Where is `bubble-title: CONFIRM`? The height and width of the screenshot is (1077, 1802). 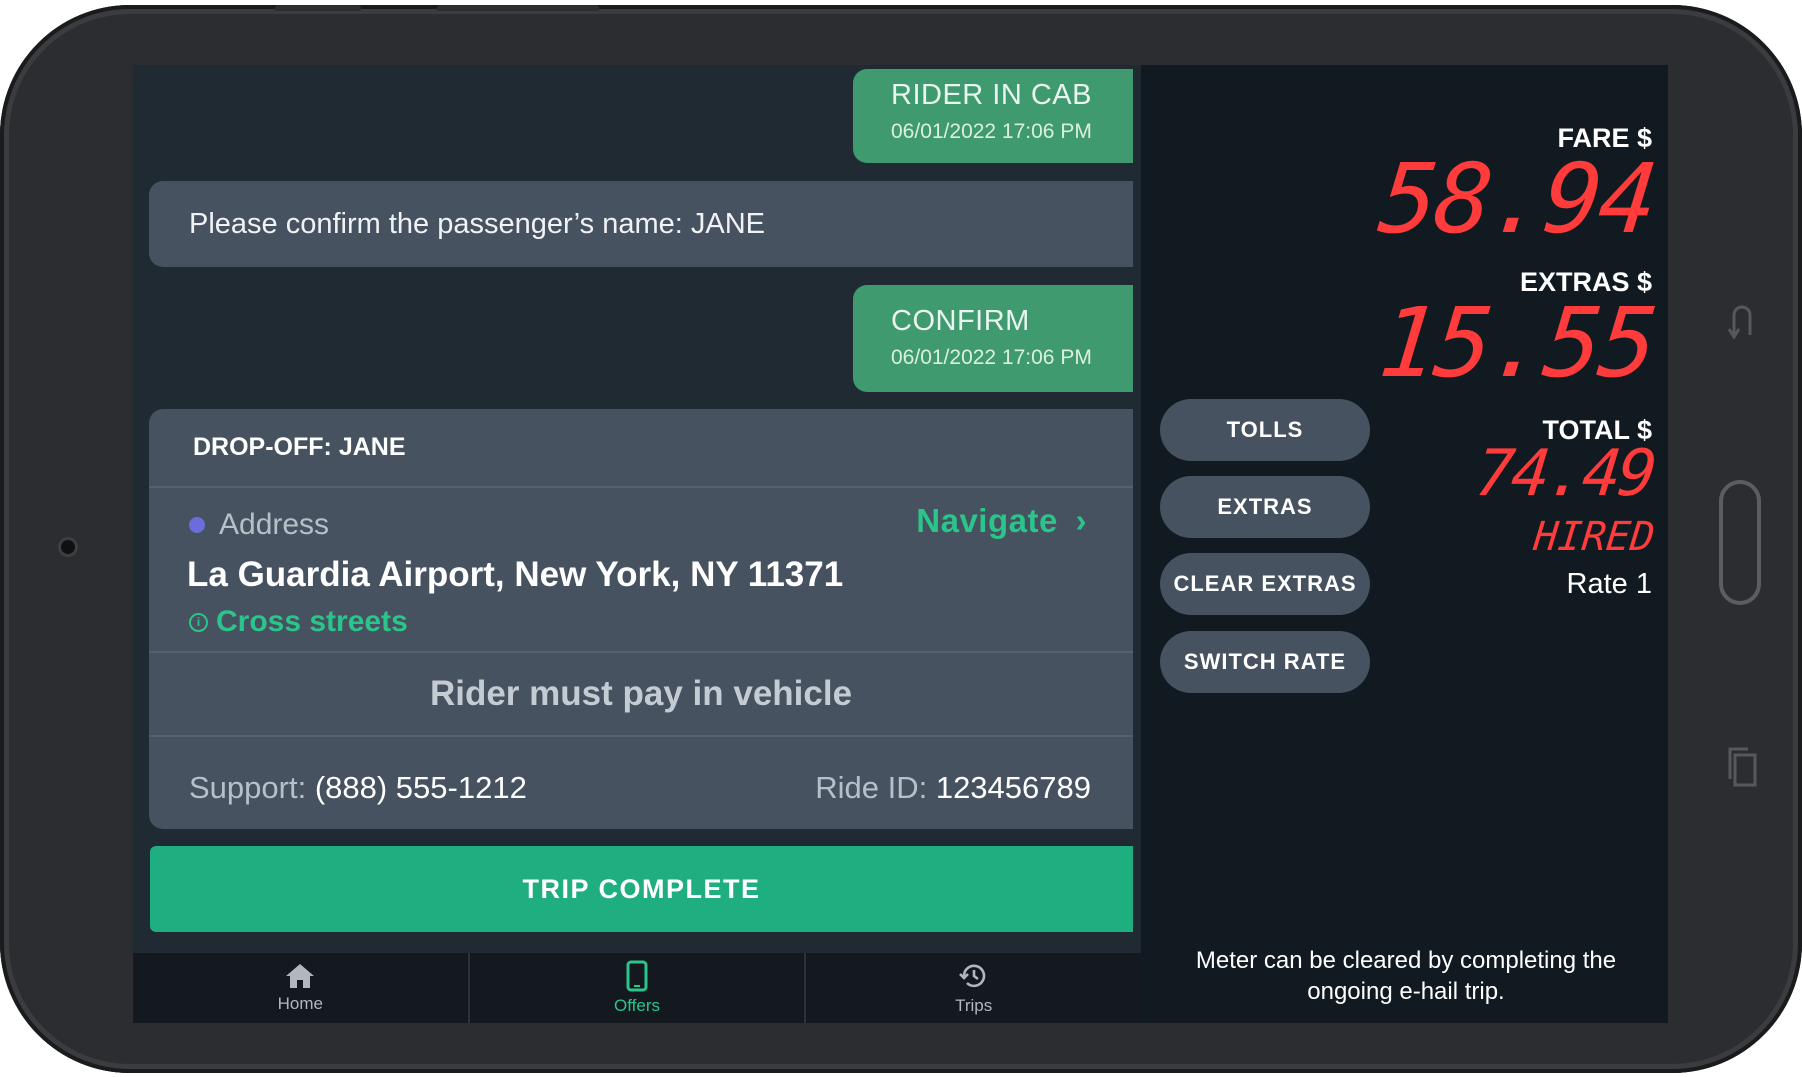
bubble-title: CONFIRM is located at coordinates (960, 321).